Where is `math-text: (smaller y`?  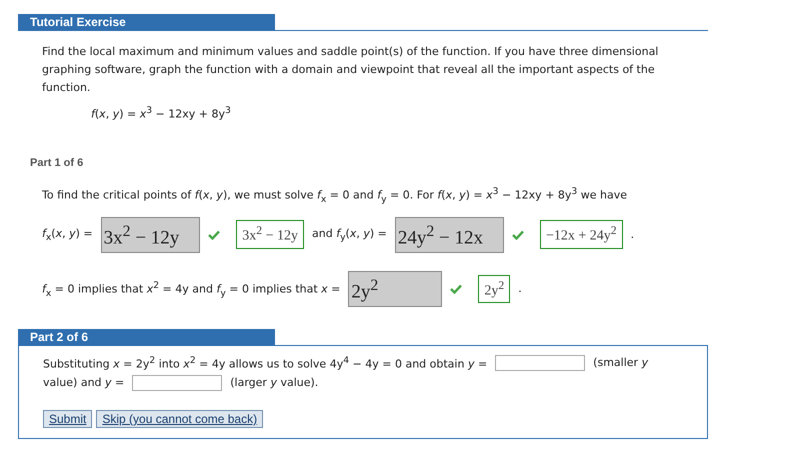 math-text: (smaller y is located at coordinates (620, 362).